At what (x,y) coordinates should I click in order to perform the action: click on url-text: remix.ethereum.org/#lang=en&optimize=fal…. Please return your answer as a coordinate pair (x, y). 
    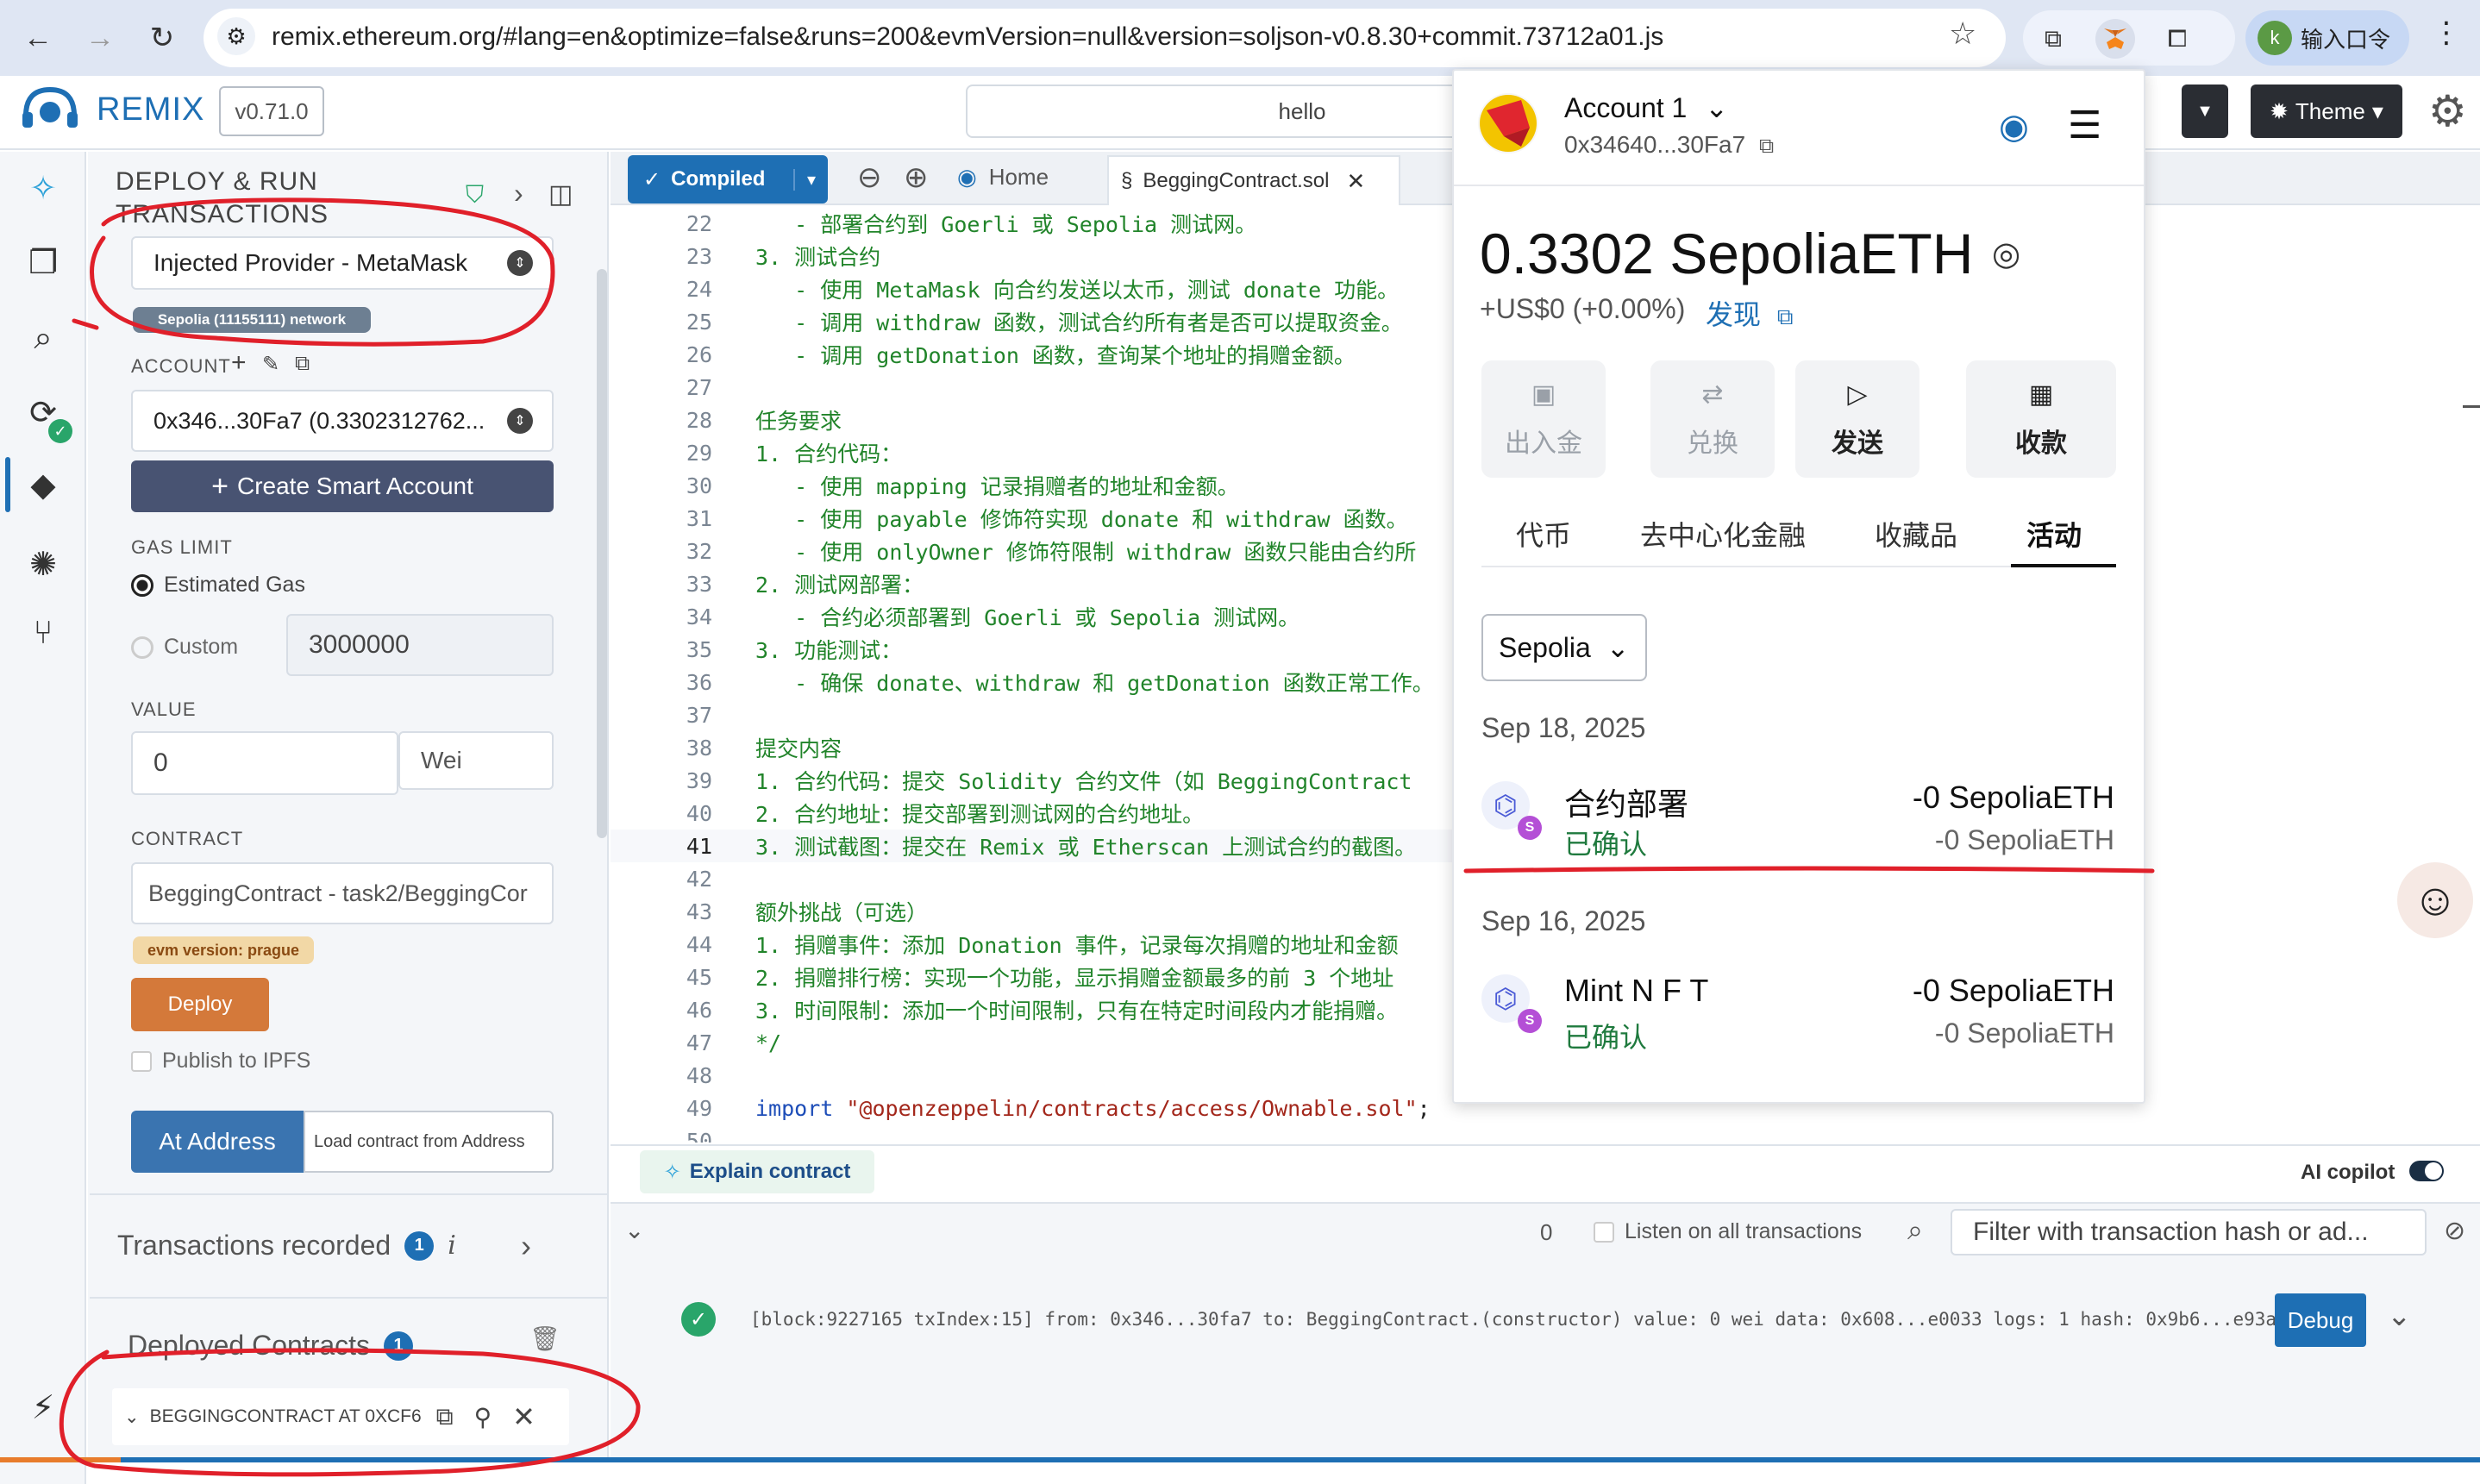
    Looking at the image, I should click on (967, 37).